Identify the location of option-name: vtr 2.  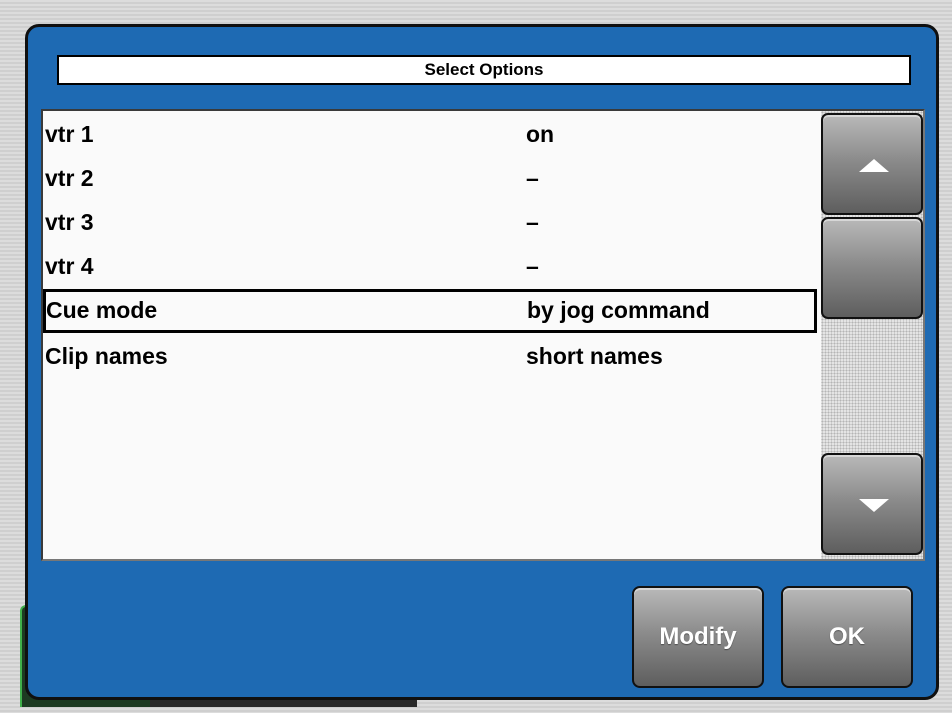
(69, 178).